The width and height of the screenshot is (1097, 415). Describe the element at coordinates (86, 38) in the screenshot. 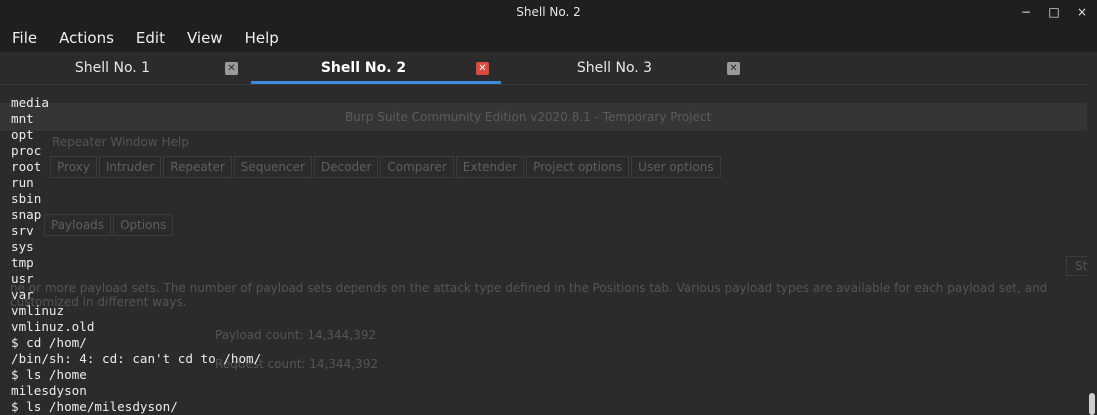

I see `menu-actions: Actions` at that location.